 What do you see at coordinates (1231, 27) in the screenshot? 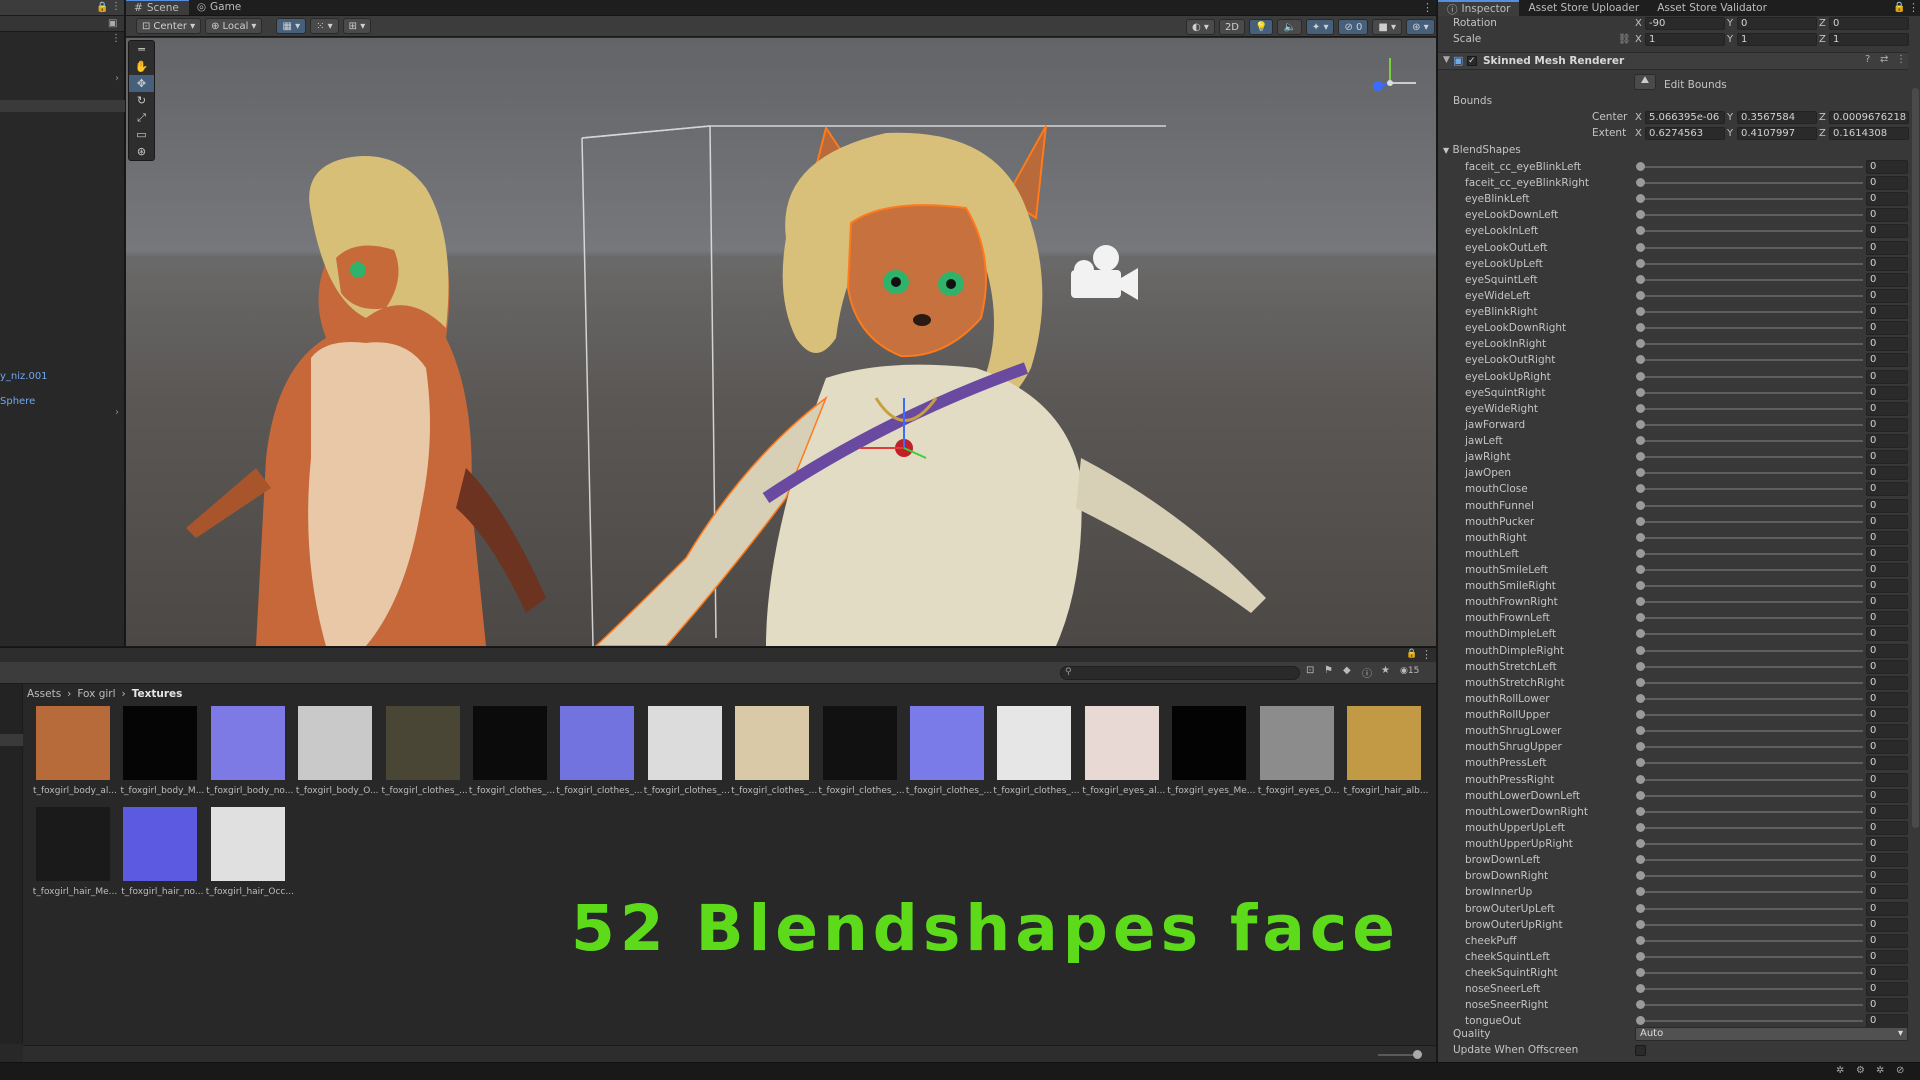
I see `toggle-2d-button: 2D` at bounding box center [1231, 27].